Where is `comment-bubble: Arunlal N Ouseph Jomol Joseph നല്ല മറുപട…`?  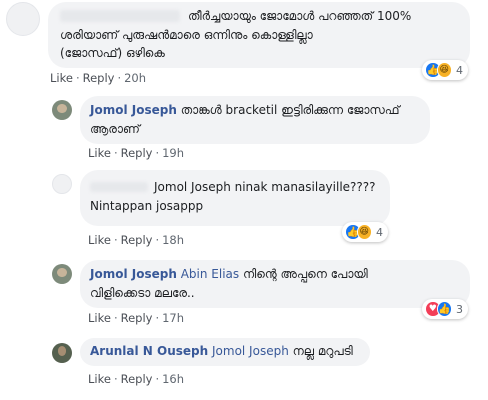
comment-bubble: Arunlal N Ouseph Jomol Joseph നല്ല മറുപട… is located at coordinates (225, 352).